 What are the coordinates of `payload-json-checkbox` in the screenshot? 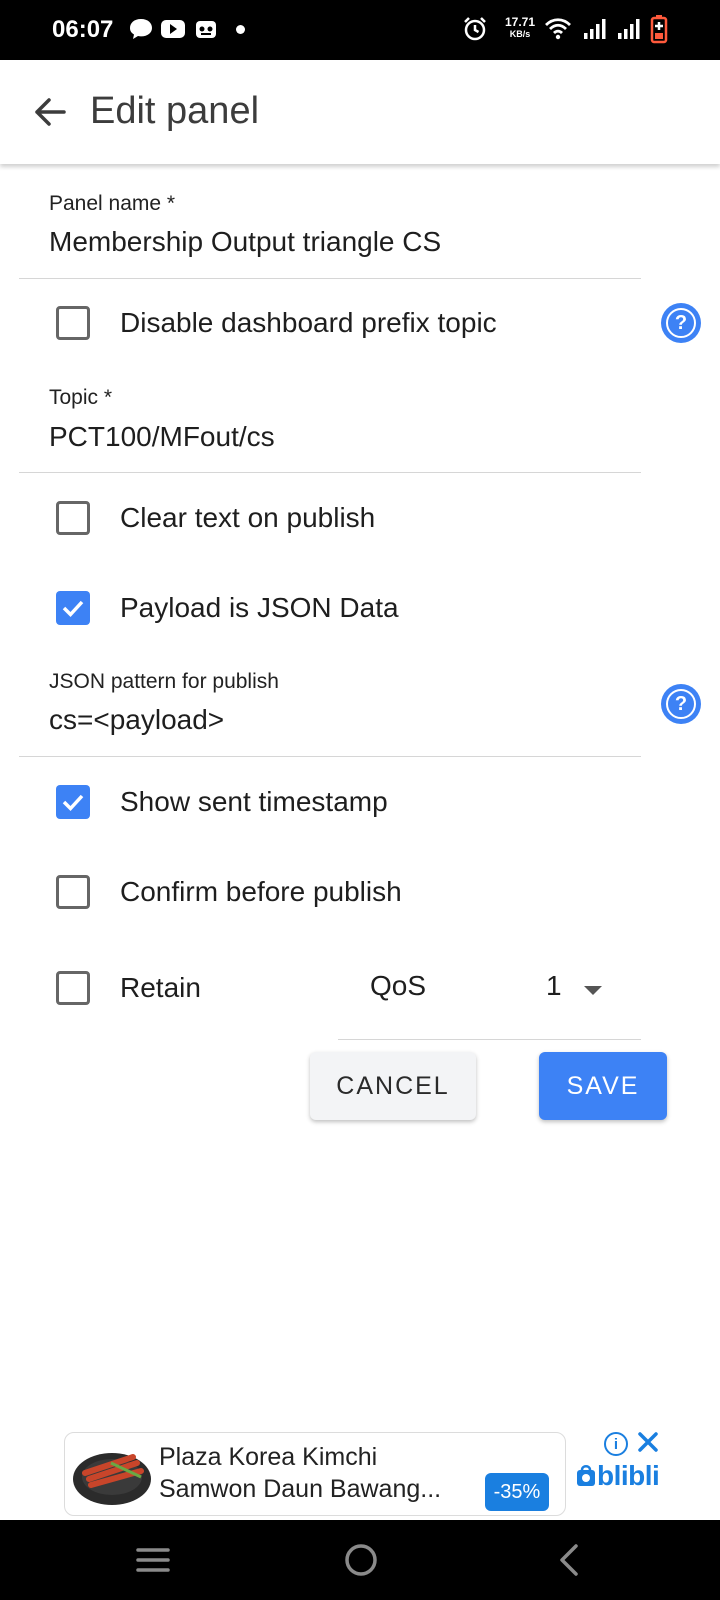 It's located at (73, 608).